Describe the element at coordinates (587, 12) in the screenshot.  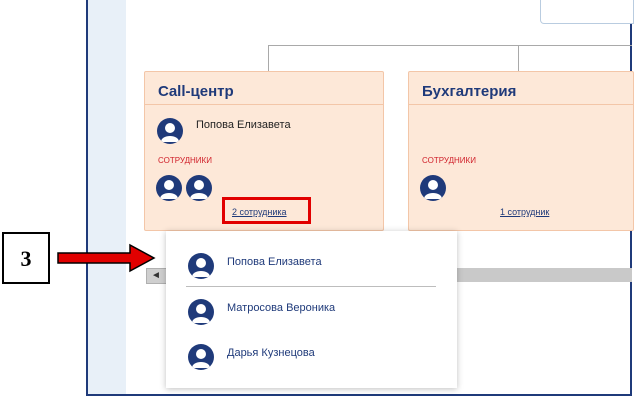
I see `top-panel-box` at that location.